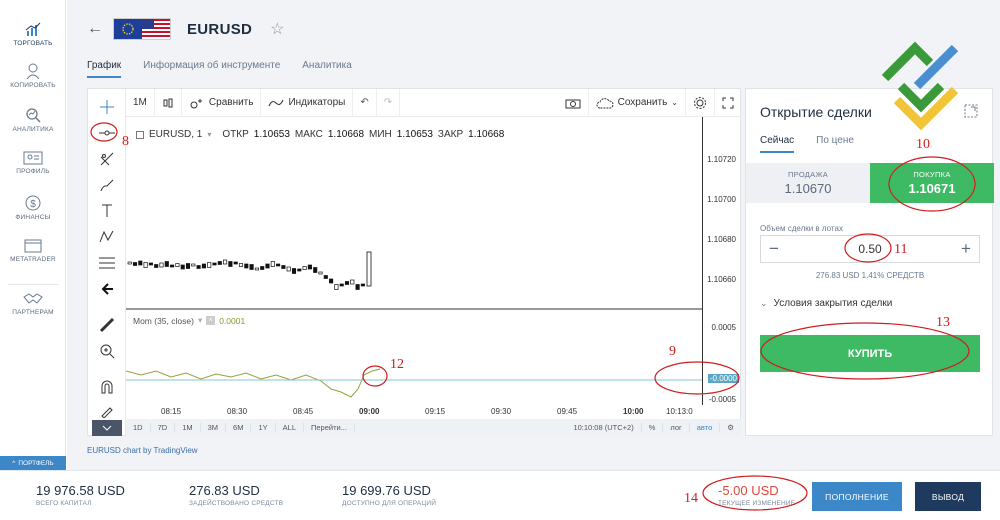  What do you see at coordinates (826, 303) in the screenshot?
I see `close-conditions-toggle: ⌄ Условия закрытия сделки` at bounding box center [826, 303].